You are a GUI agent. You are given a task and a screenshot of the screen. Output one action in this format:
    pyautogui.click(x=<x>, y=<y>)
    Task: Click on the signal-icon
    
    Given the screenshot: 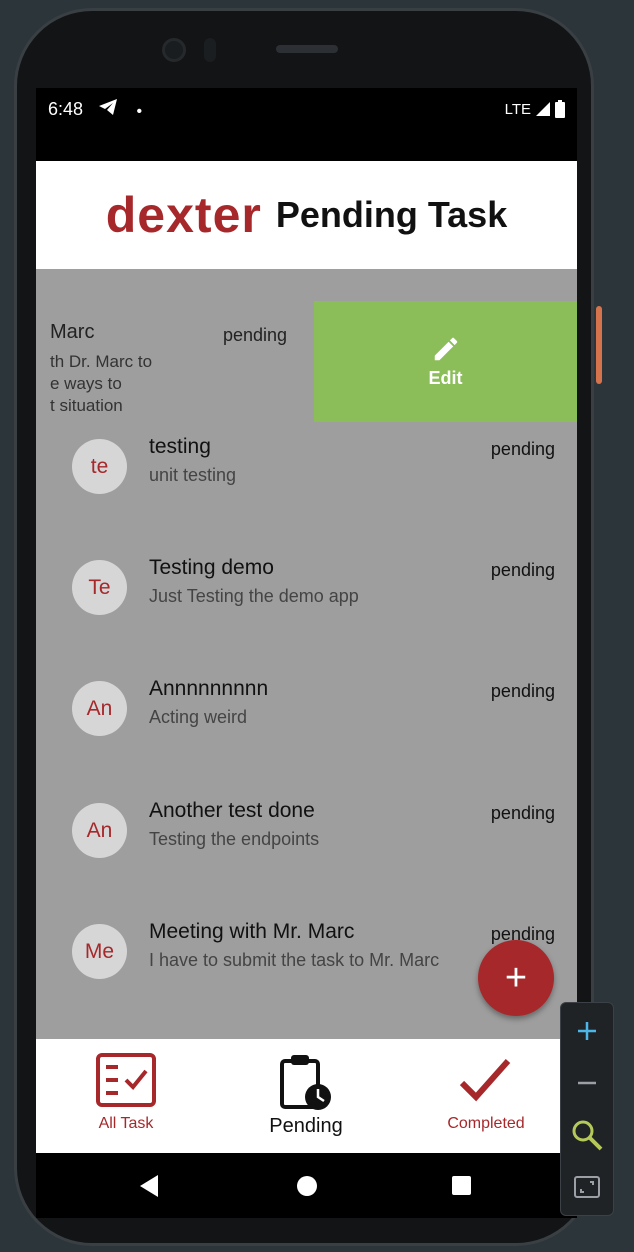 What is the action you would take?
    pyautogui.click(x=543, y=109)
    